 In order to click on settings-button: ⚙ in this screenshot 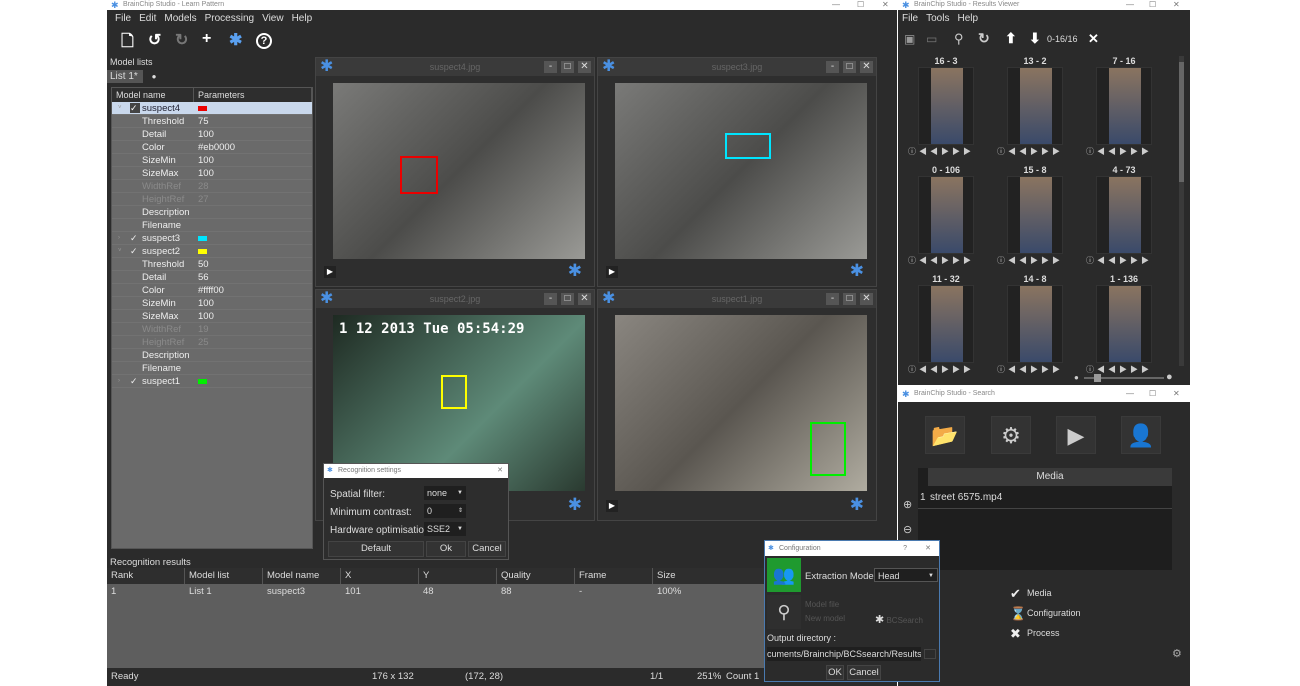, I will do `click(1011, 435)`.